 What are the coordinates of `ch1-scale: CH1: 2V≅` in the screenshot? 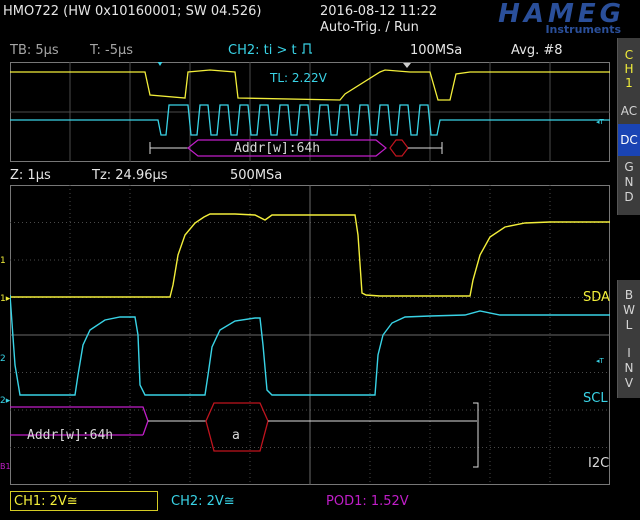 It's located at (46, 501).